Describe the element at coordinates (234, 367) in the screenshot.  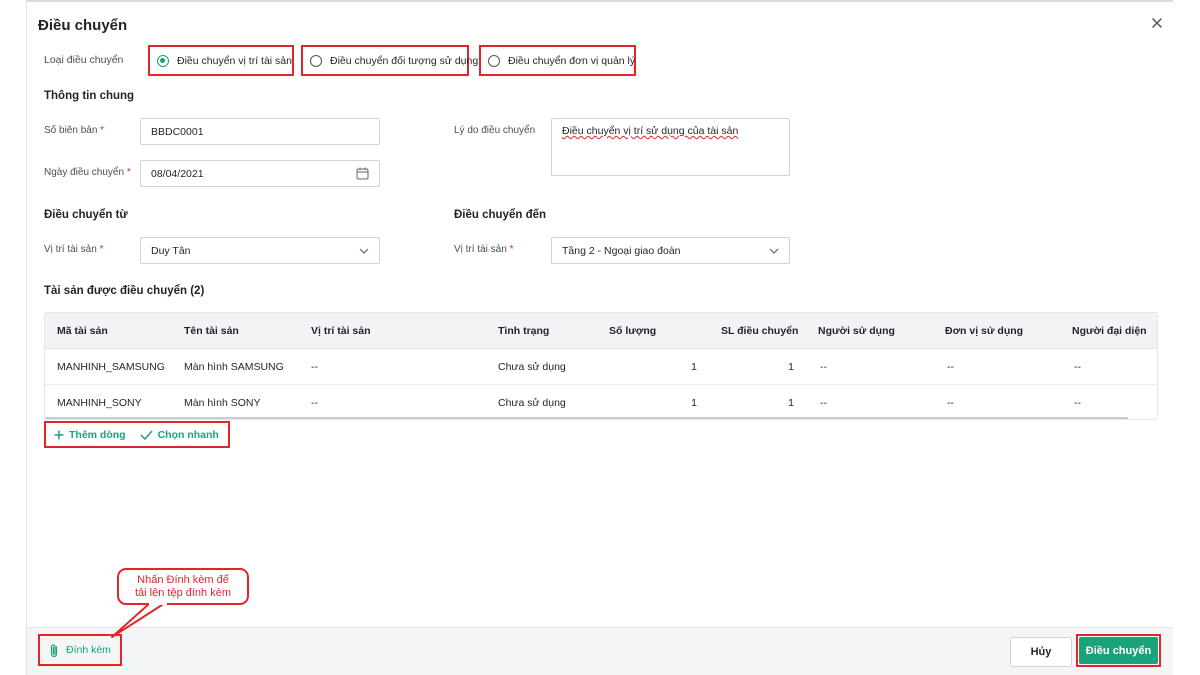
I see `cell-asset-name: Màn hình SAMSUNG` at that location.